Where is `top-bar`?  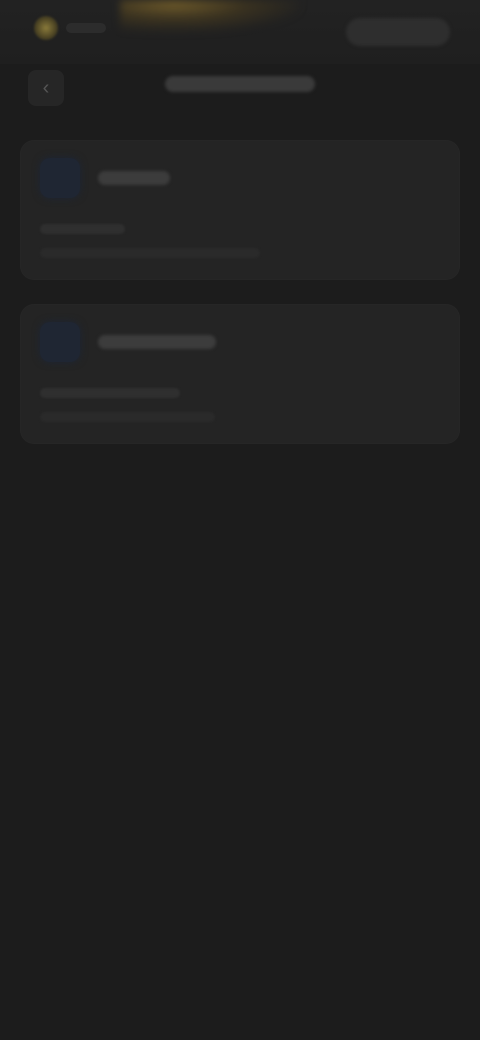 top-bar is located at coordinates (240, 32).